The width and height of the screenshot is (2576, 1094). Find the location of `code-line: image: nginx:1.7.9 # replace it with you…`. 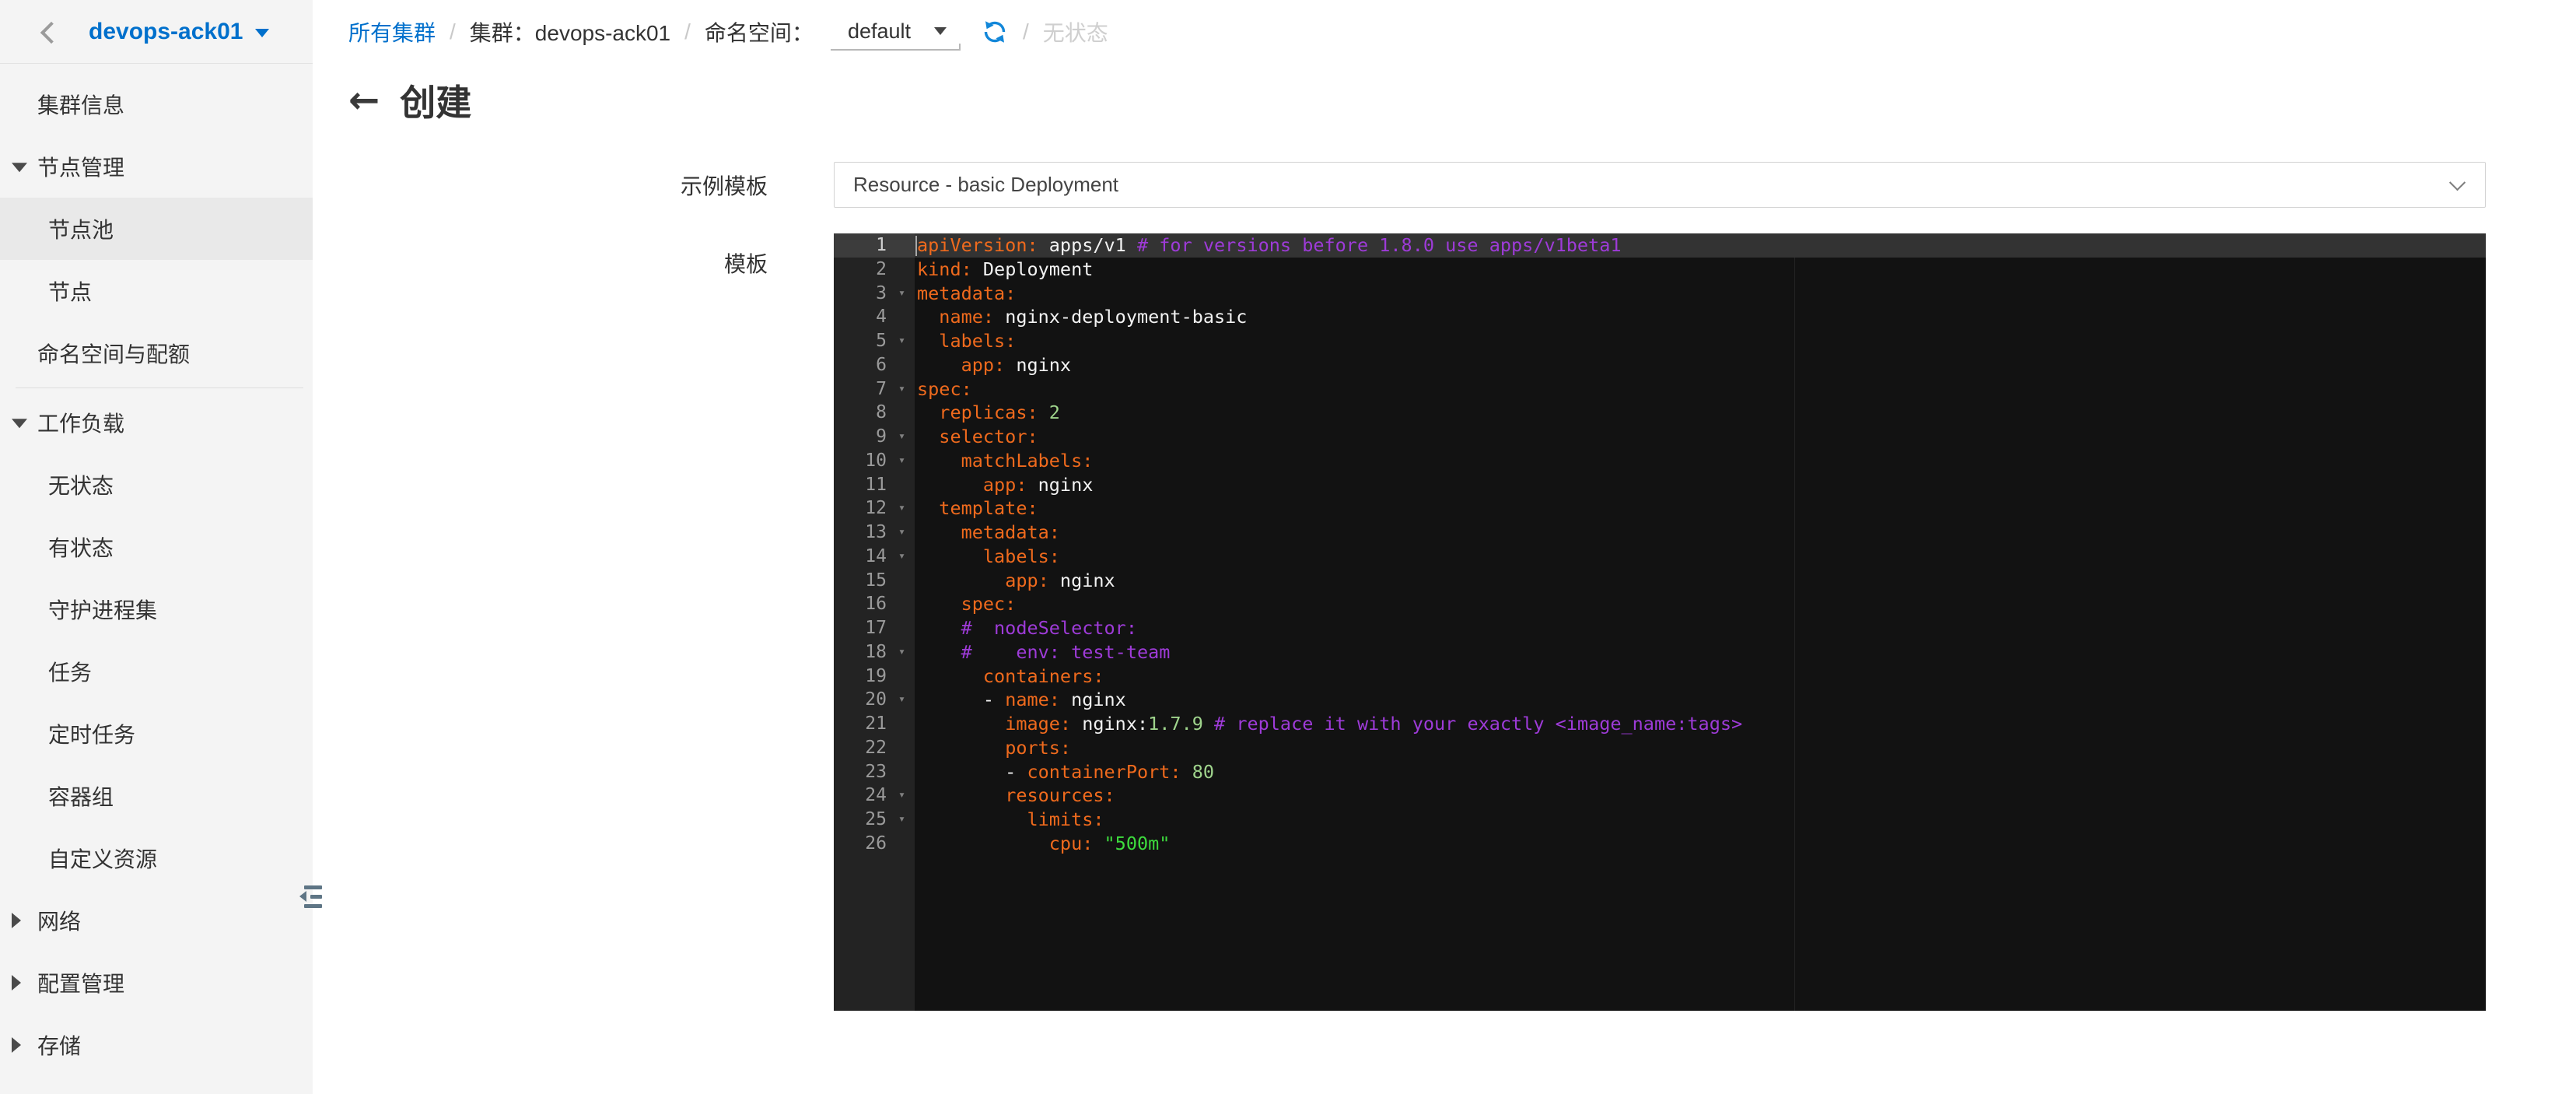

code-line: image: nginx:1.7.9 # replace it with you… is located at coordinates (1660, 724).